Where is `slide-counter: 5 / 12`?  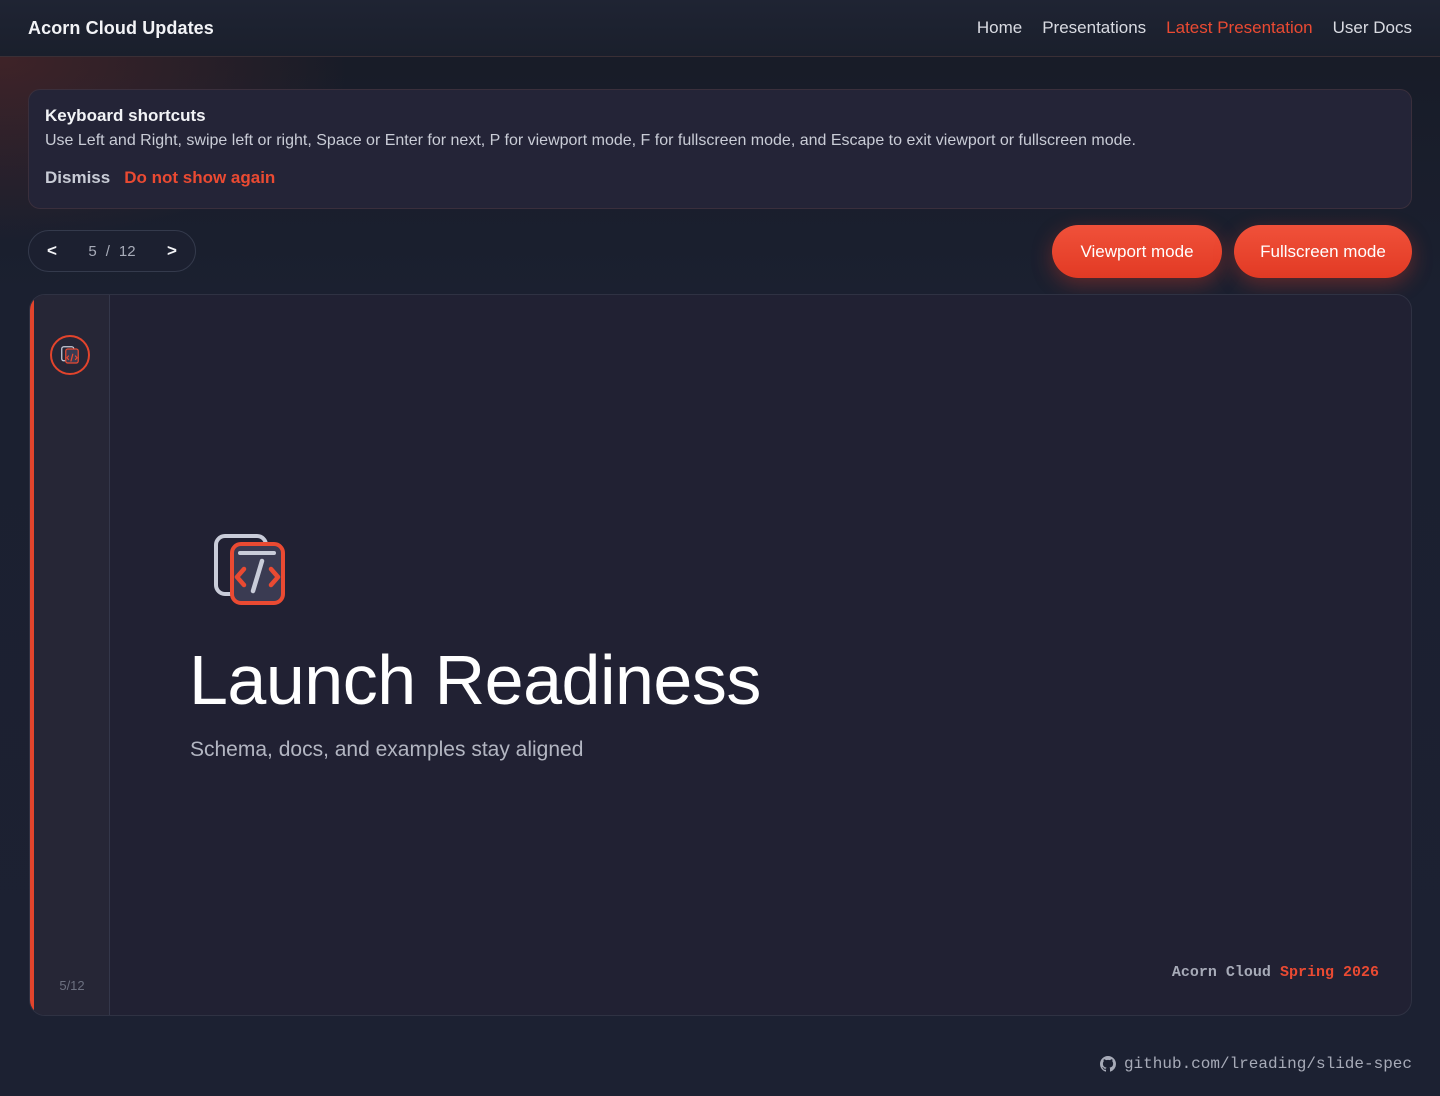 slide-counter: 5 / 12 is located at coordinates (111, 251).